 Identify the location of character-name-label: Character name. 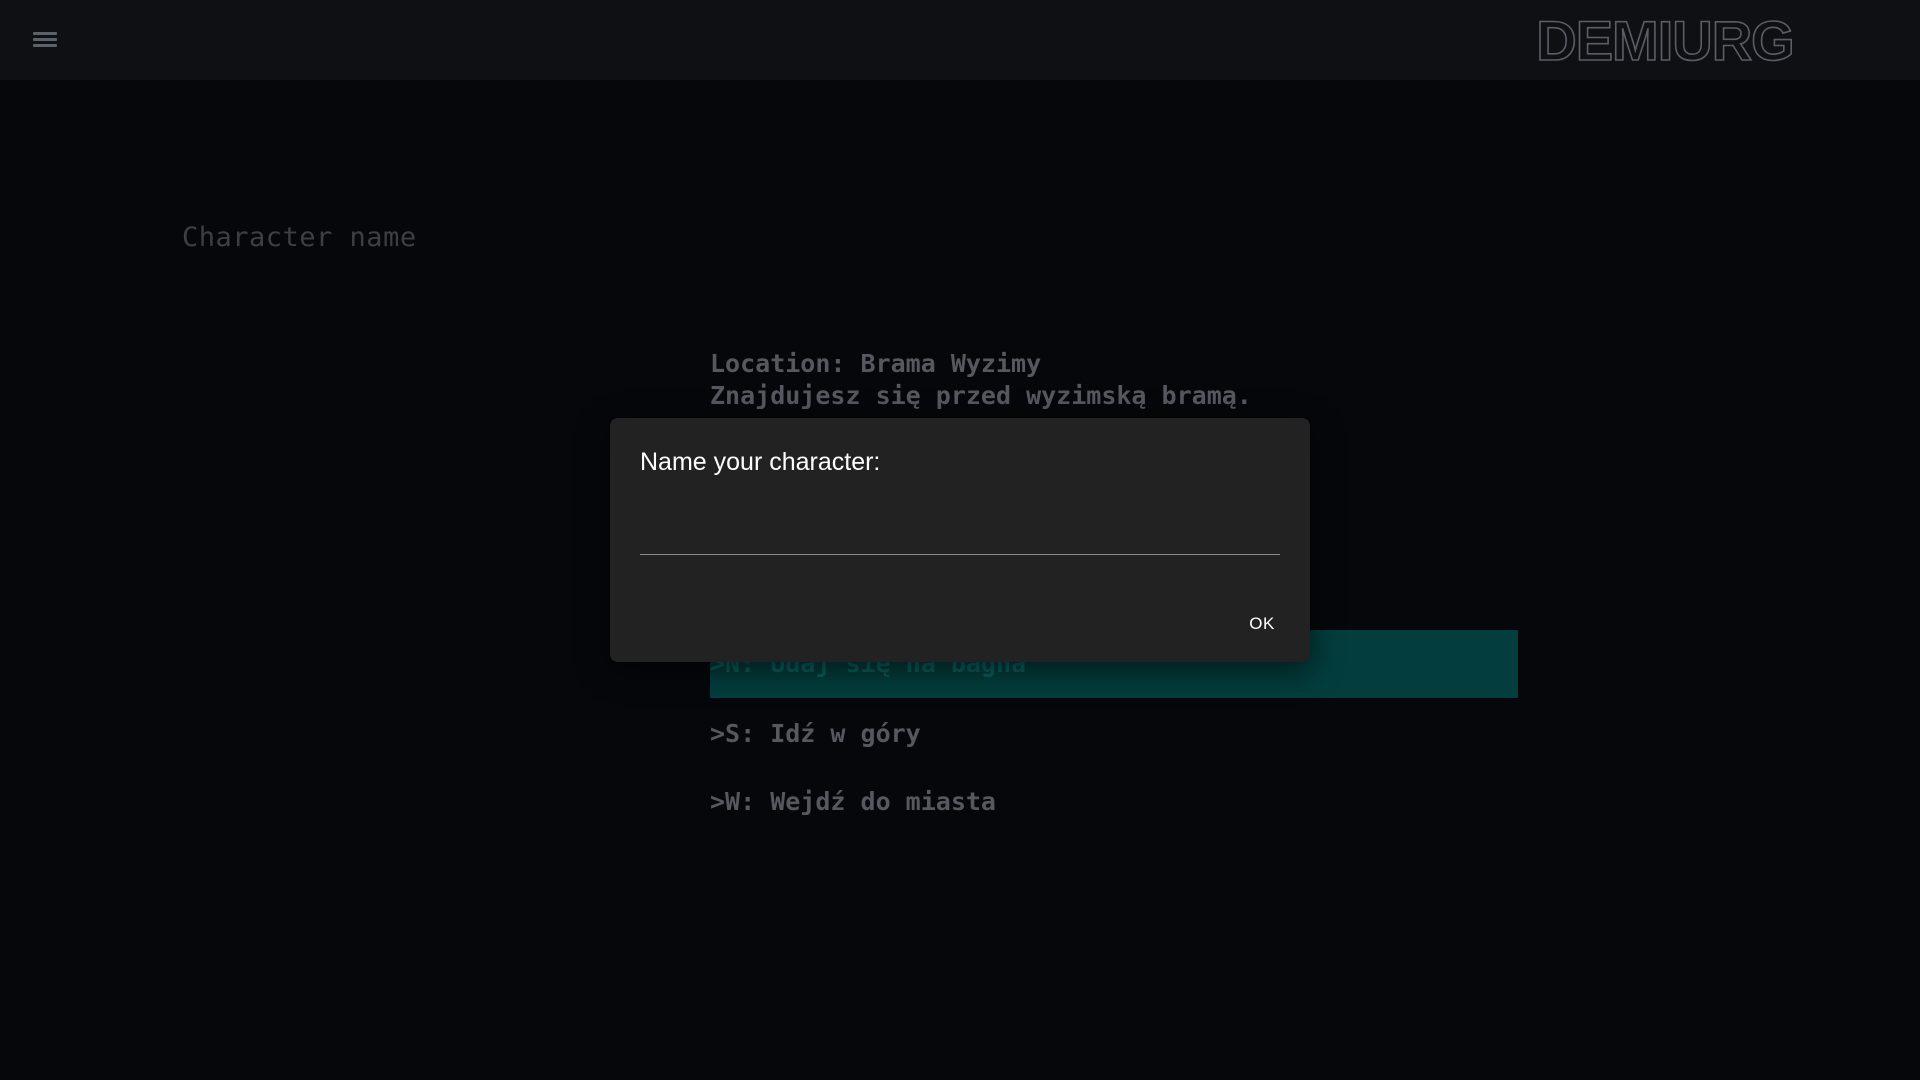
(299, 237).